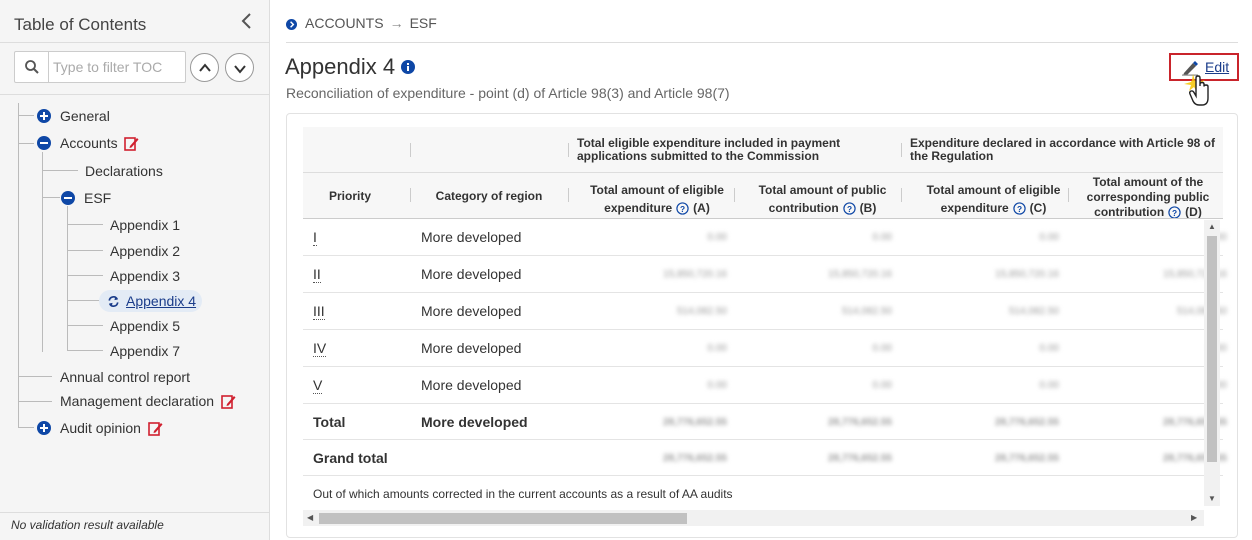  What do you see at coordinates (701, 311) in the screenshot?
I see `value-cell-a: 514,082.50` at bounding box center [701, 311].